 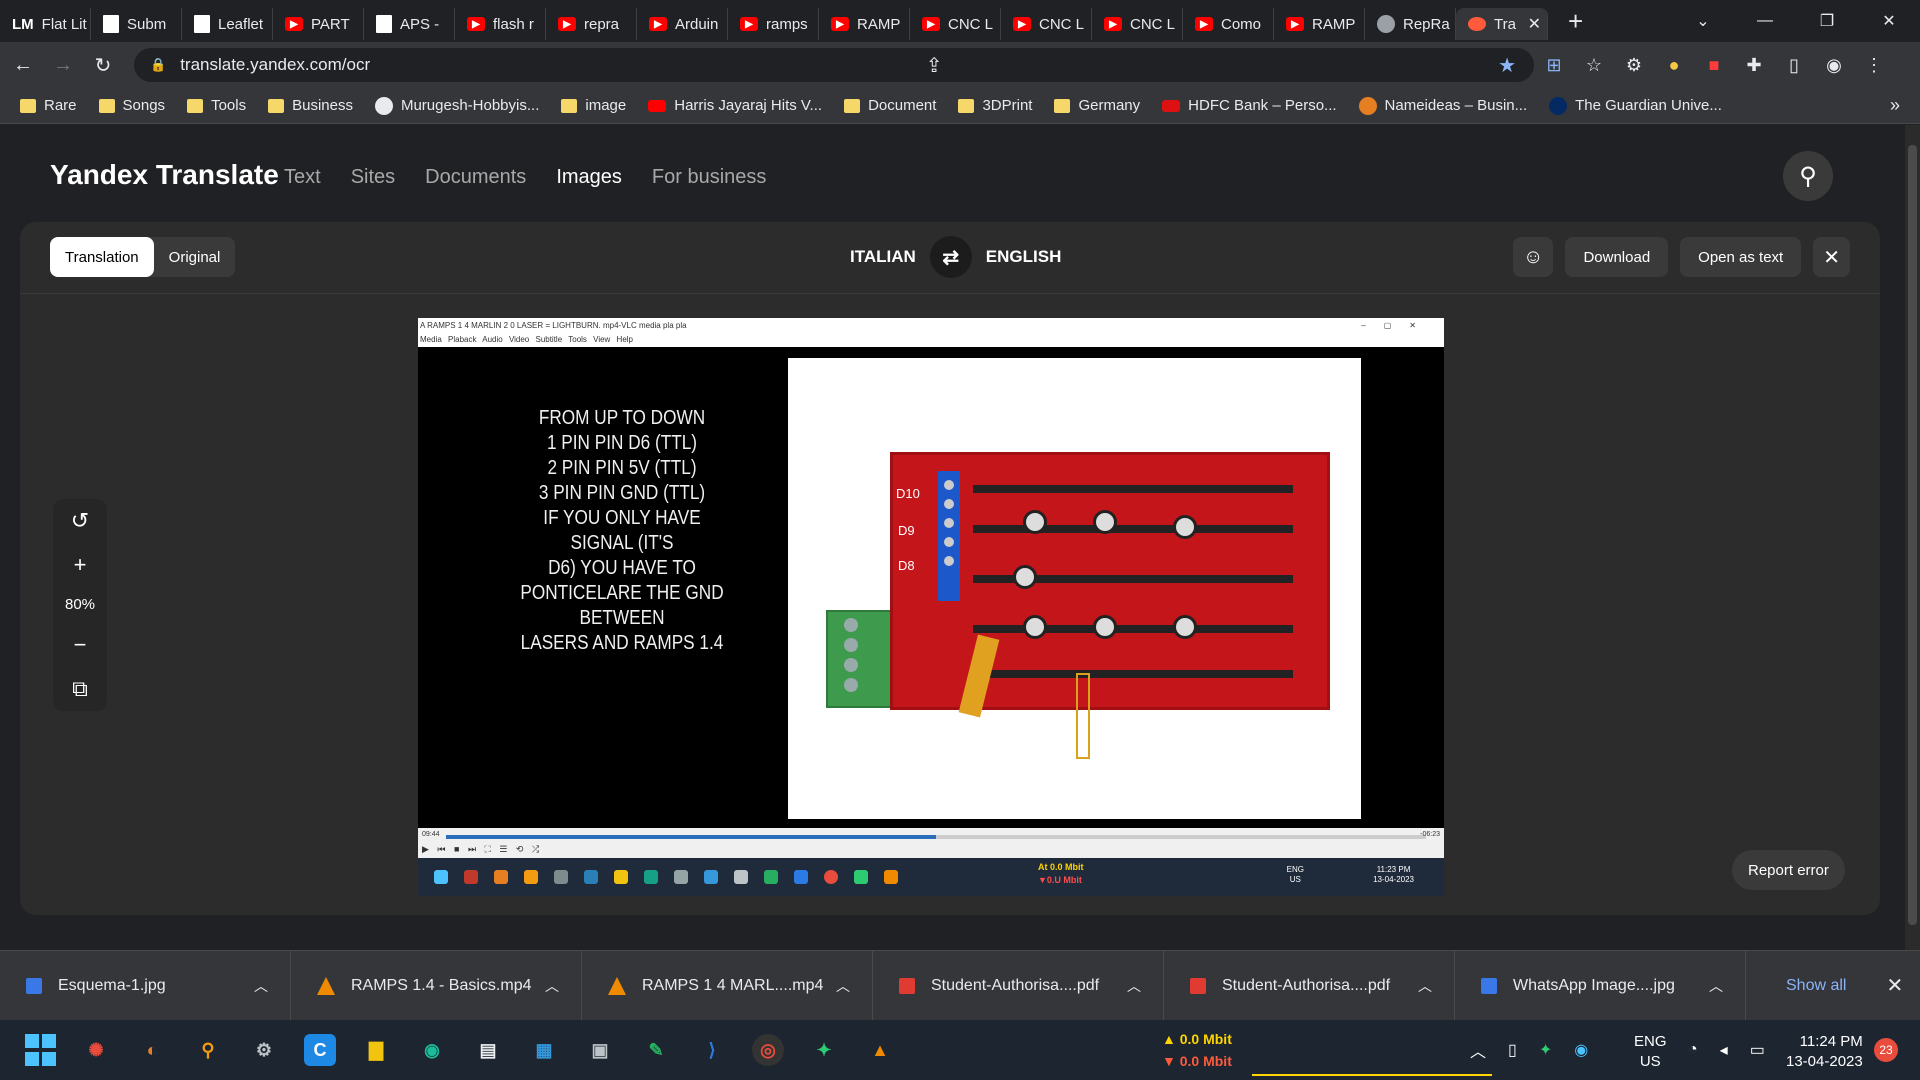 I want to click on translation-tab: Translation, so click(x=102, y=257).